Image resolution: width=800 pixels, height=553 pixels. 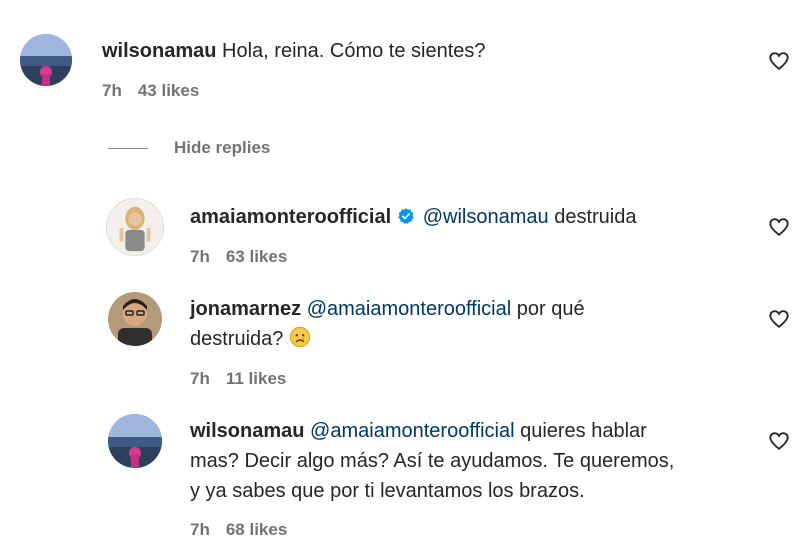 I want to click on reply-line-1: jonamarnez @amaiamonteroofficial por qué, so click(x=387, y=309).